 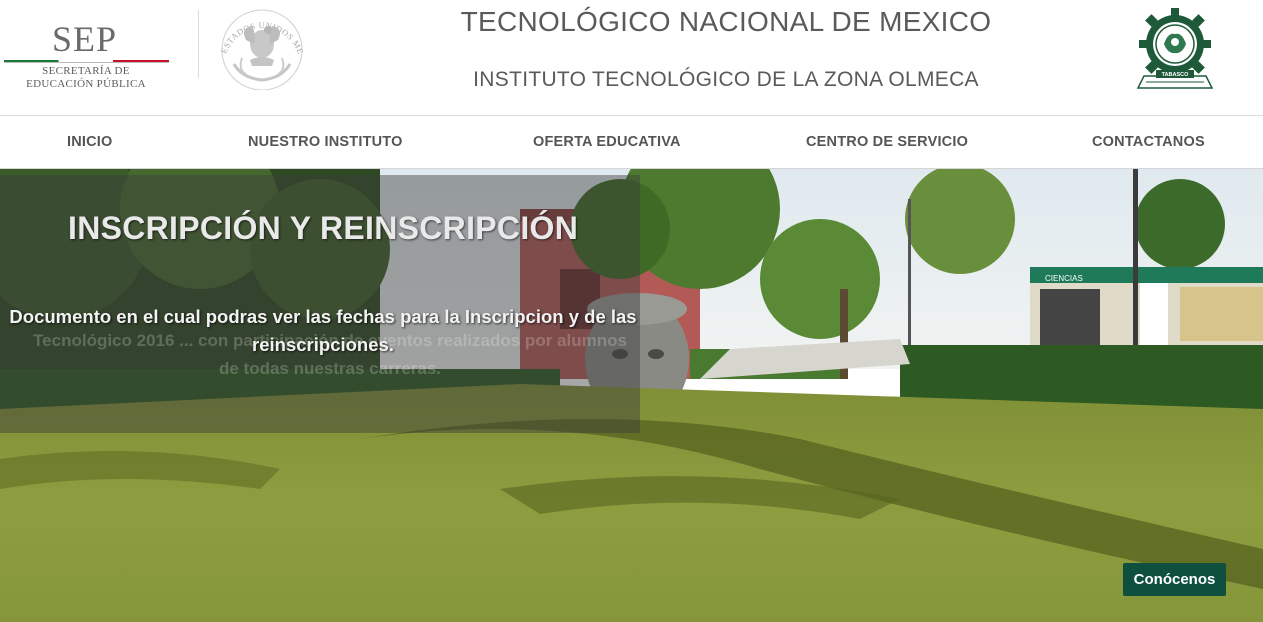 I want to click on itzo-gear-logo: TABASCO, so click(x=1175, y=47).